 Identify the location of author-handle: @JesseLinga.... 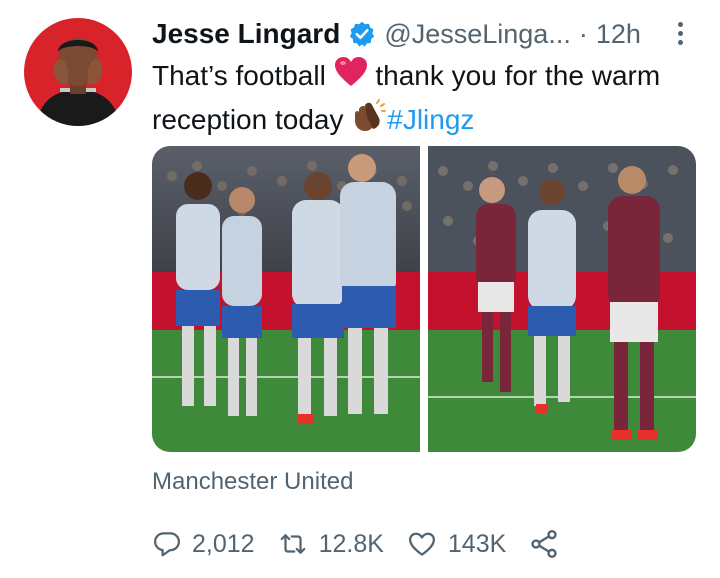
(477, 34).